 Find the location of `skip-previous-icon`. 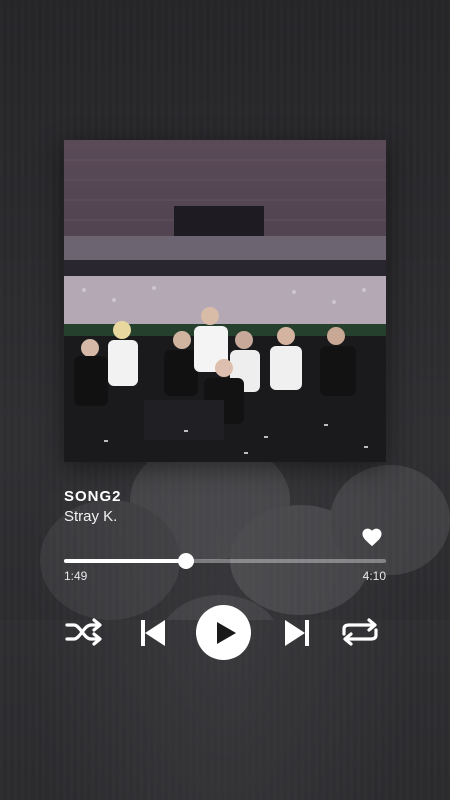

skip-previous-icon is located at coordinates (153, 633).